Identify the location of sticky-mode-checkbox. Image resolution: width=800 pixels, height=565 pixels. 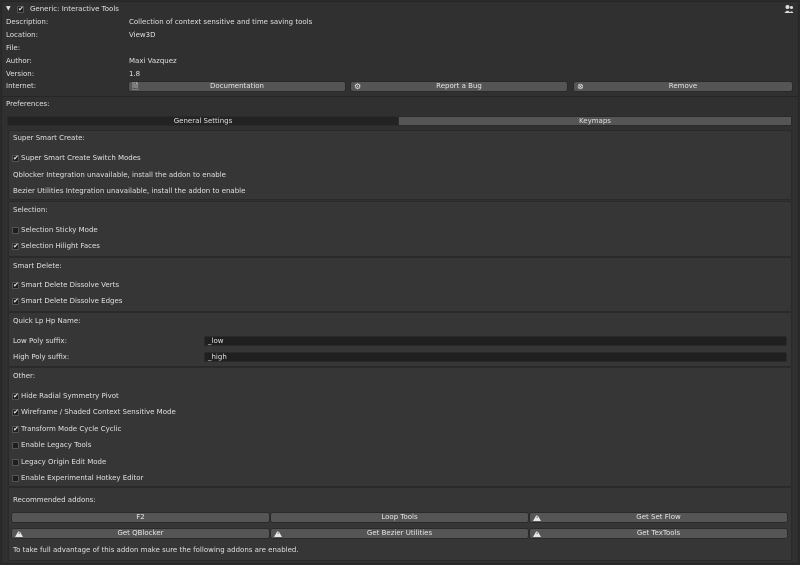
(15, 230).